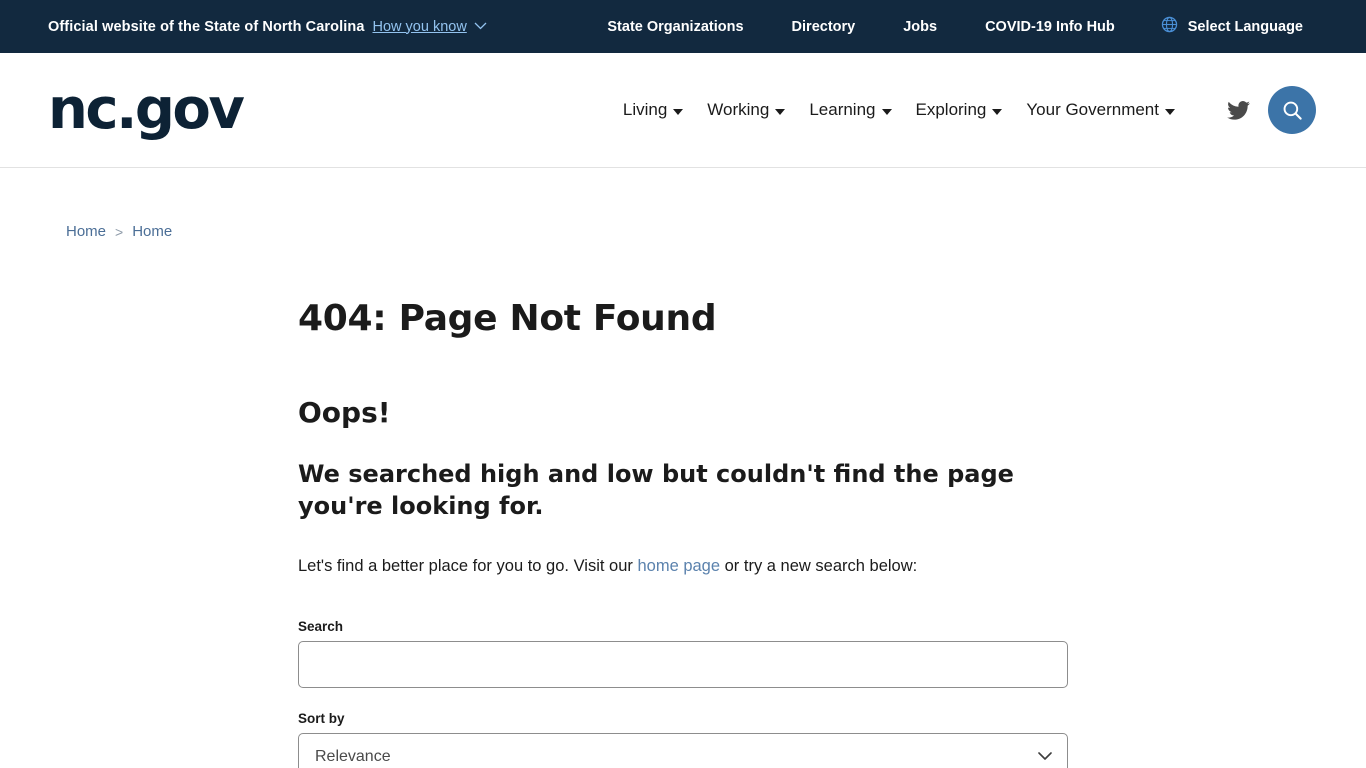  What do you see at coordinates (645, 109) in the screenshot?
I see `nav-item-living-label: Living` at bounding box center [645, 109].